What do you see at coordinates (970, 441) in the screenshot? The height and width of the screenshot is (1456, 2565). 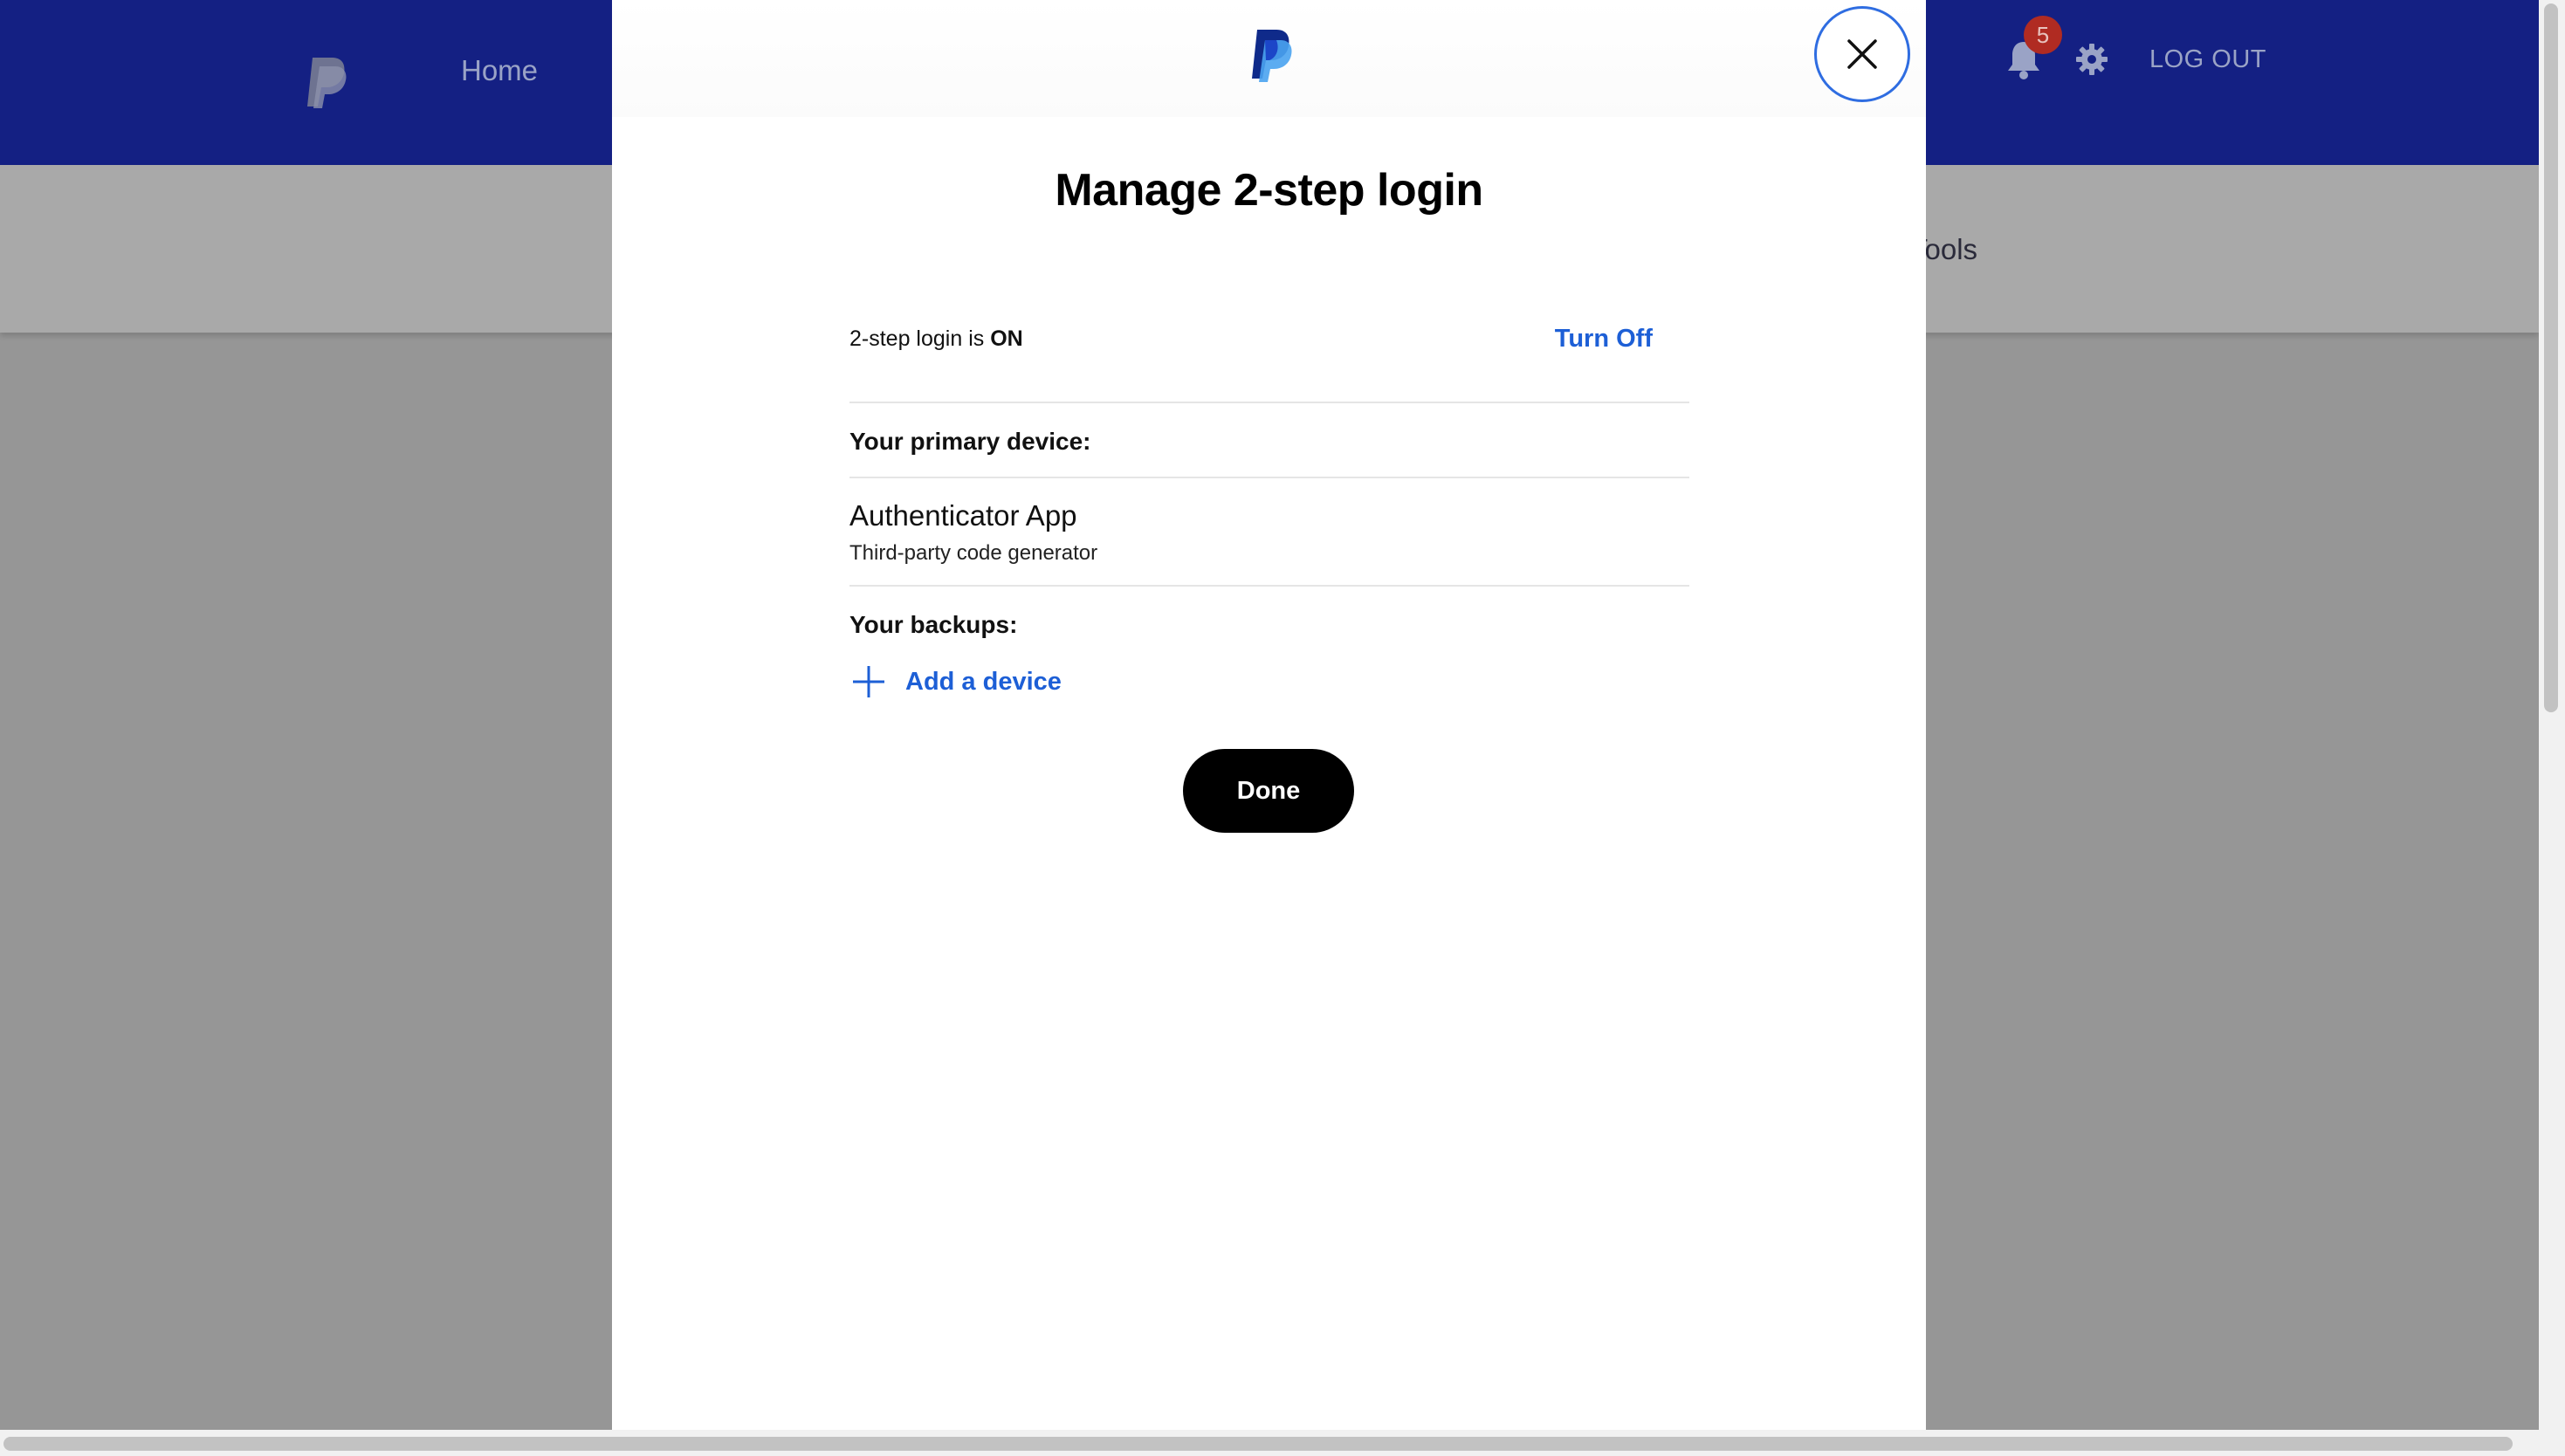 I see `primary-device-label: Your primary device:` at bounding box center [970, 441].